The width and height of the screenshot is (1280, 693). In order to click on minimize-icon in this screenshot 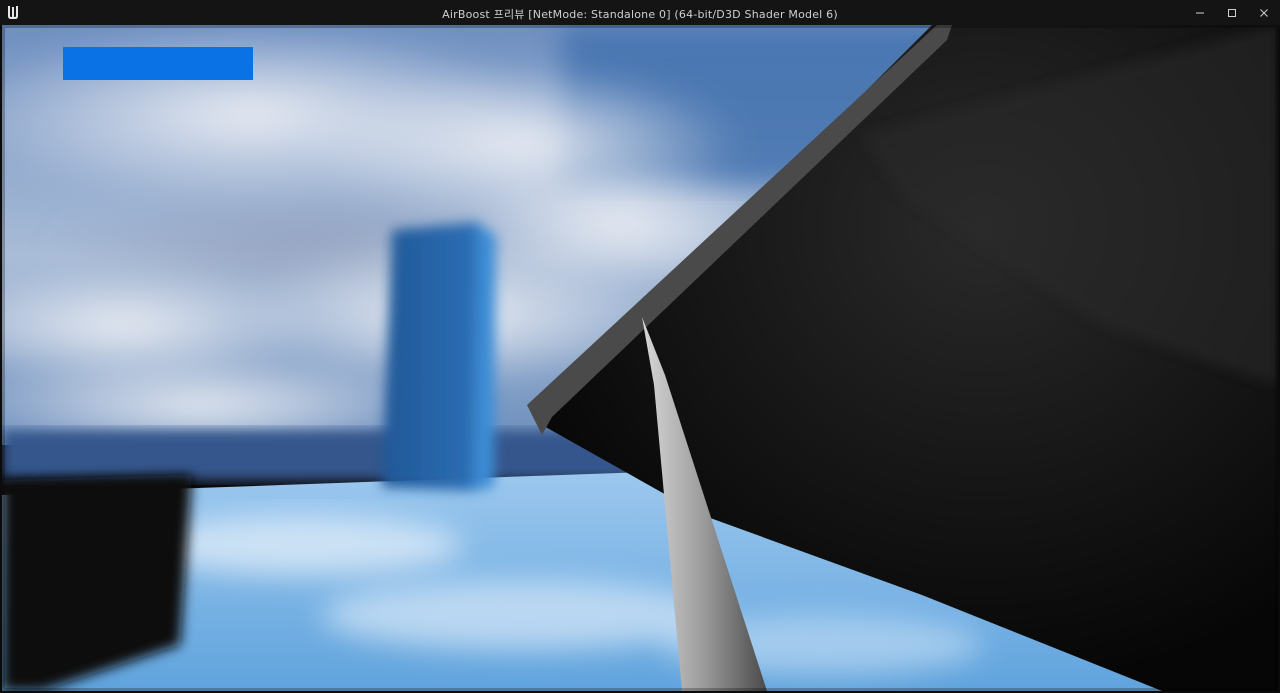, I will do `click(1200, 12)`.